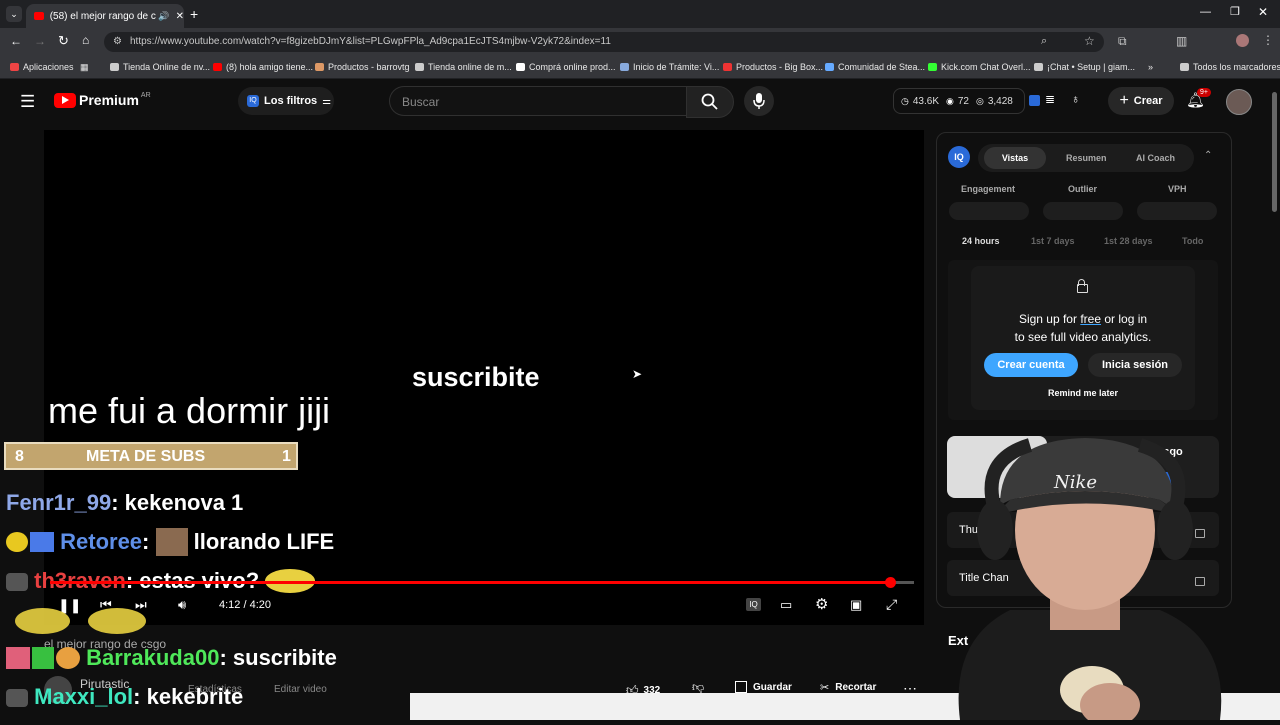  Describe the element at coordinates (171, 658) in the screenshot. I see `chat-message: Barrakuda00: suscribite` at that location.